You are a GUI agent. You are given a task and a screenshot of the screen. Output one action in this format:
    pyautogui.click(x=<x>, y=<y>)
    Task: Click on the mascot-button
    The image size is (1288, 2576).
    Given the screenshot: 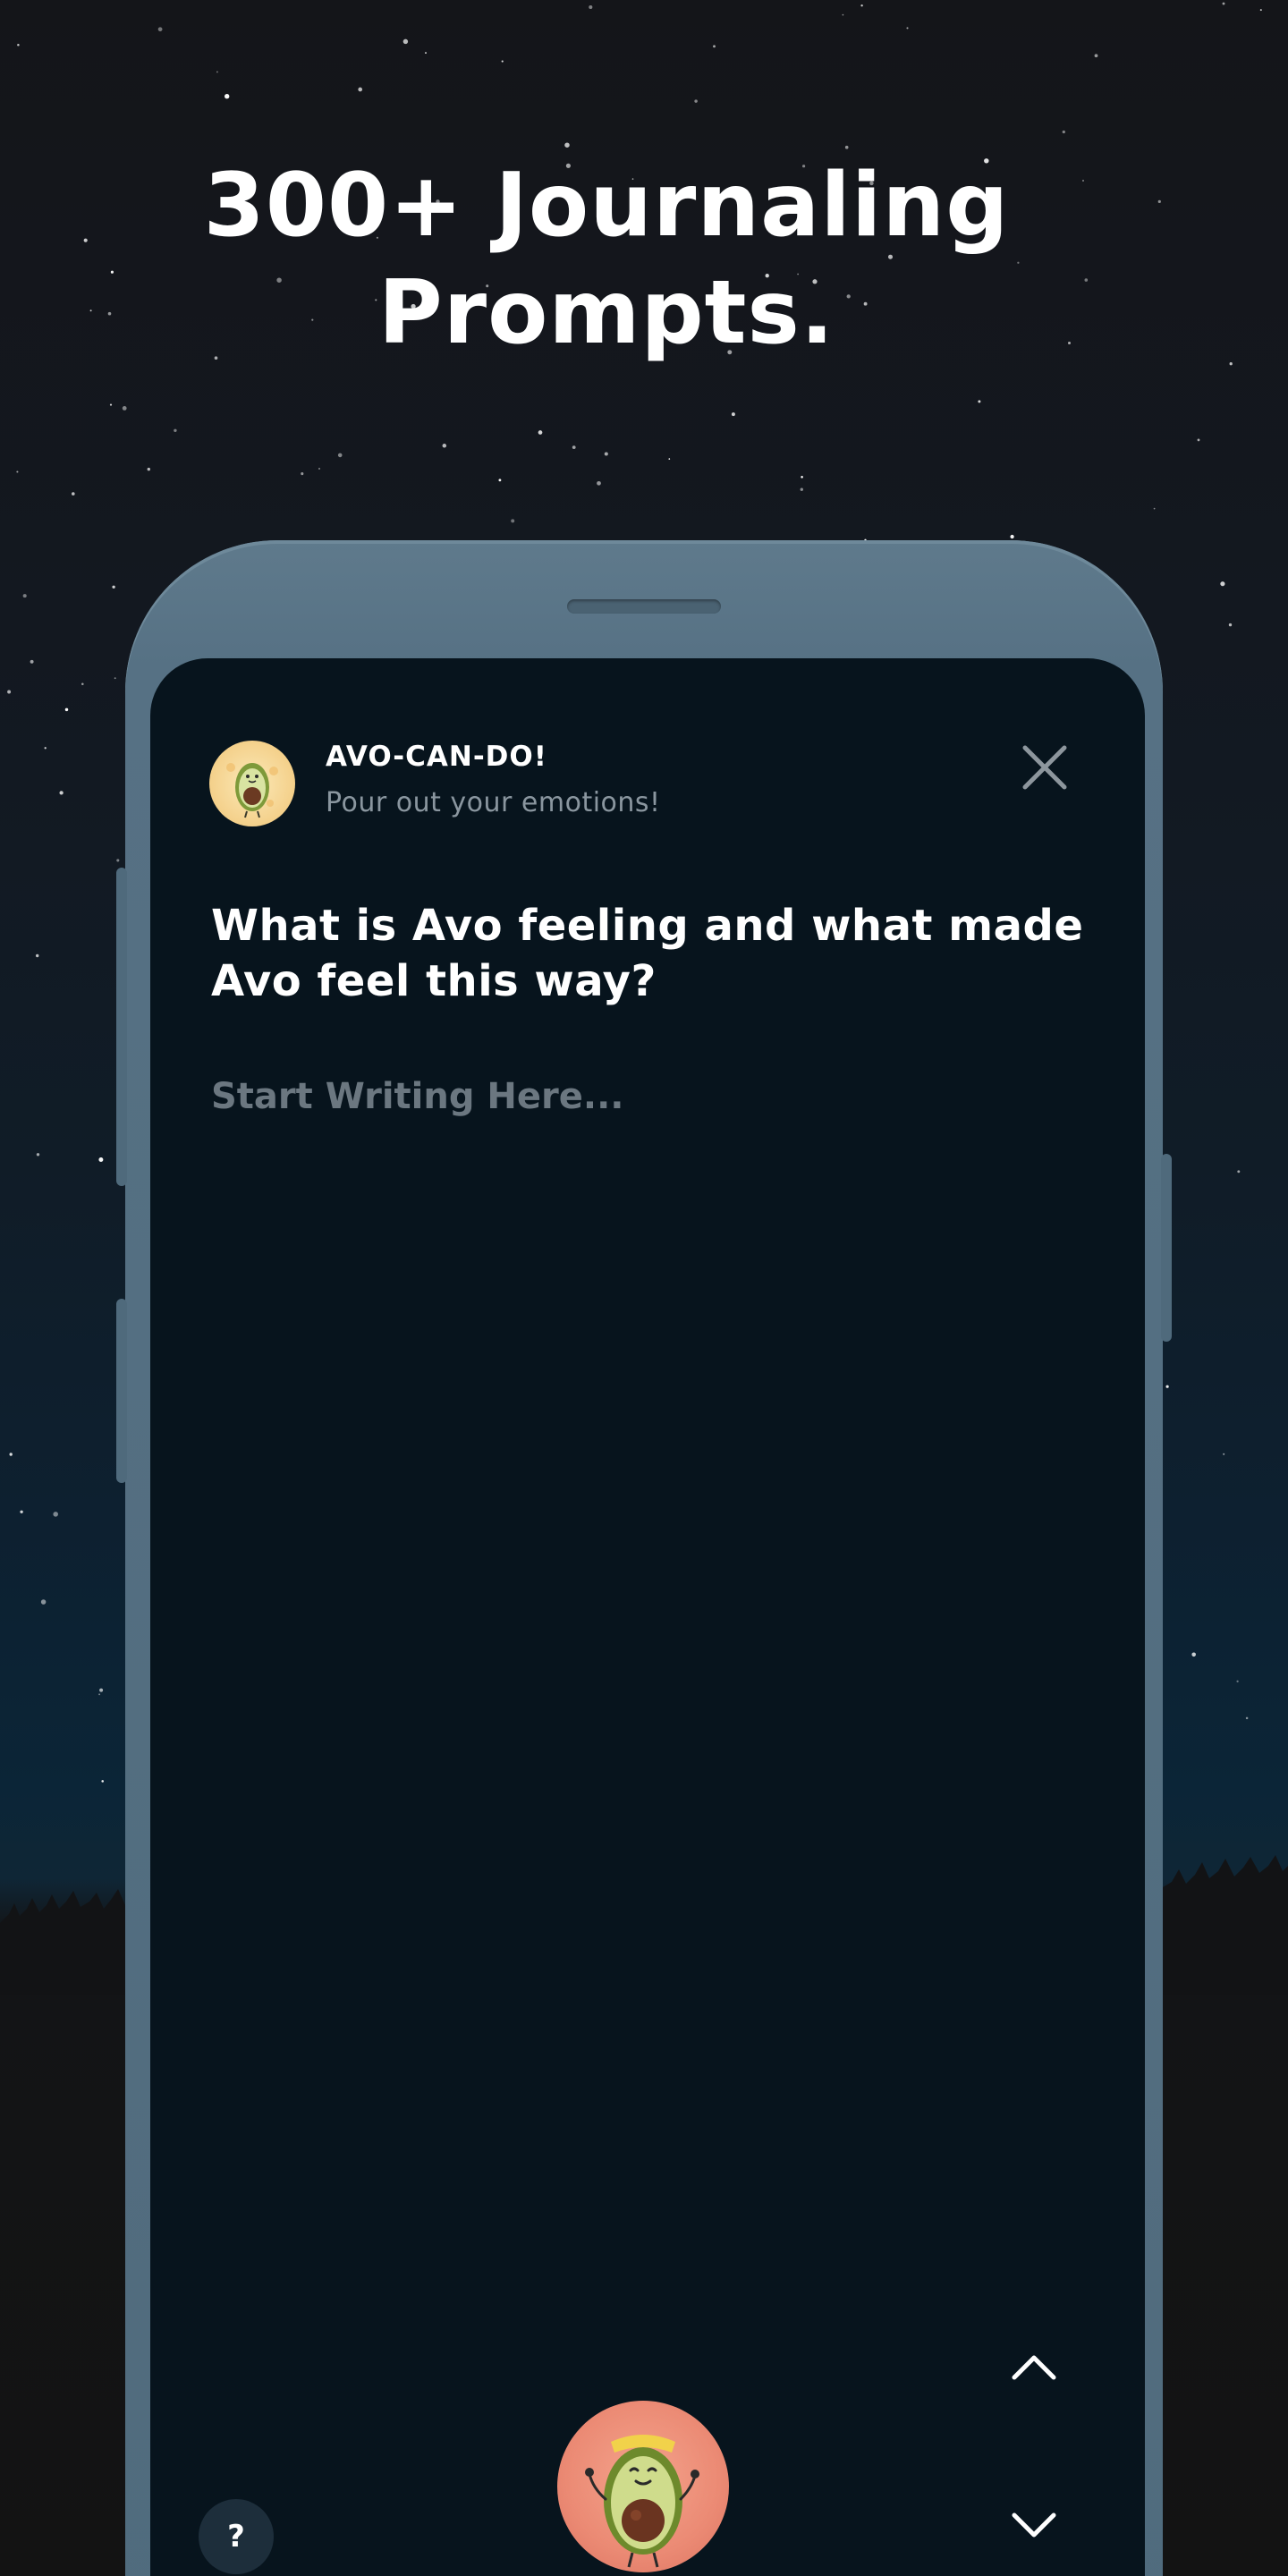 What is the action you would take?
    pyautogui.click(x=643, y=2486)
    